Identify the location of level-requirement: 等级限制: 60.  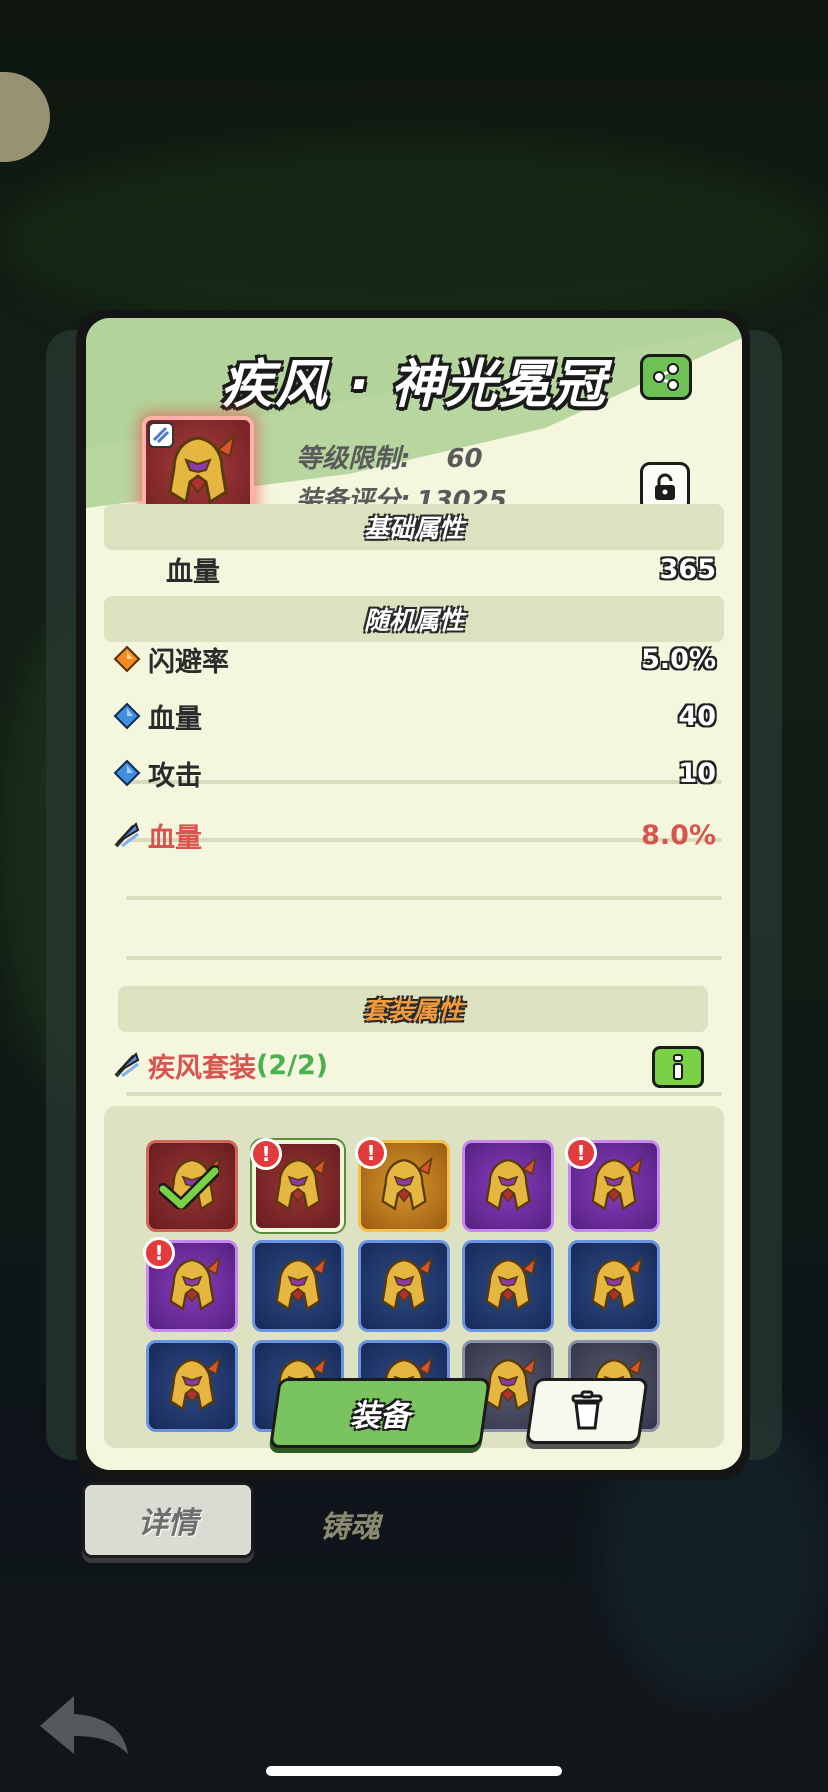
(389, 456).